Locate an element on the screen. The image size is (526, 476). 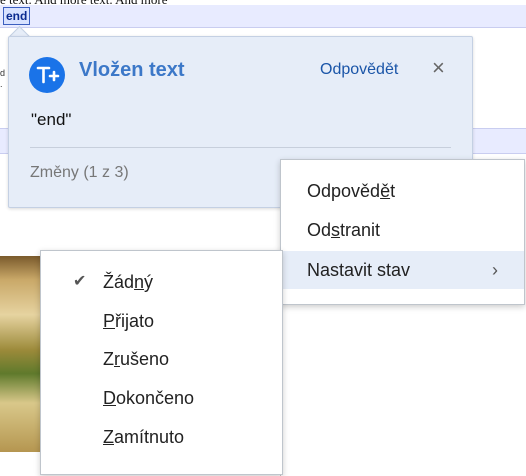
close-icon: × is located at coordinates (438, 68).